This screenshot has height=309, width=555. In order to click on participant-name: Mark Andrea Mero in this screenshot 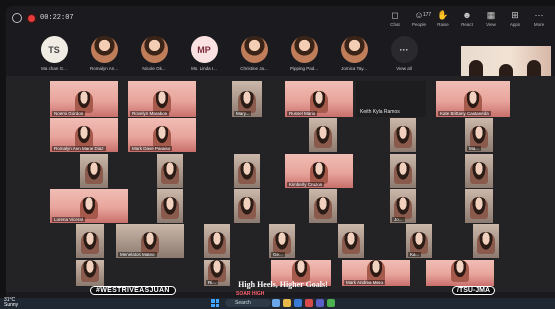, I will do `click(365, 282)`.